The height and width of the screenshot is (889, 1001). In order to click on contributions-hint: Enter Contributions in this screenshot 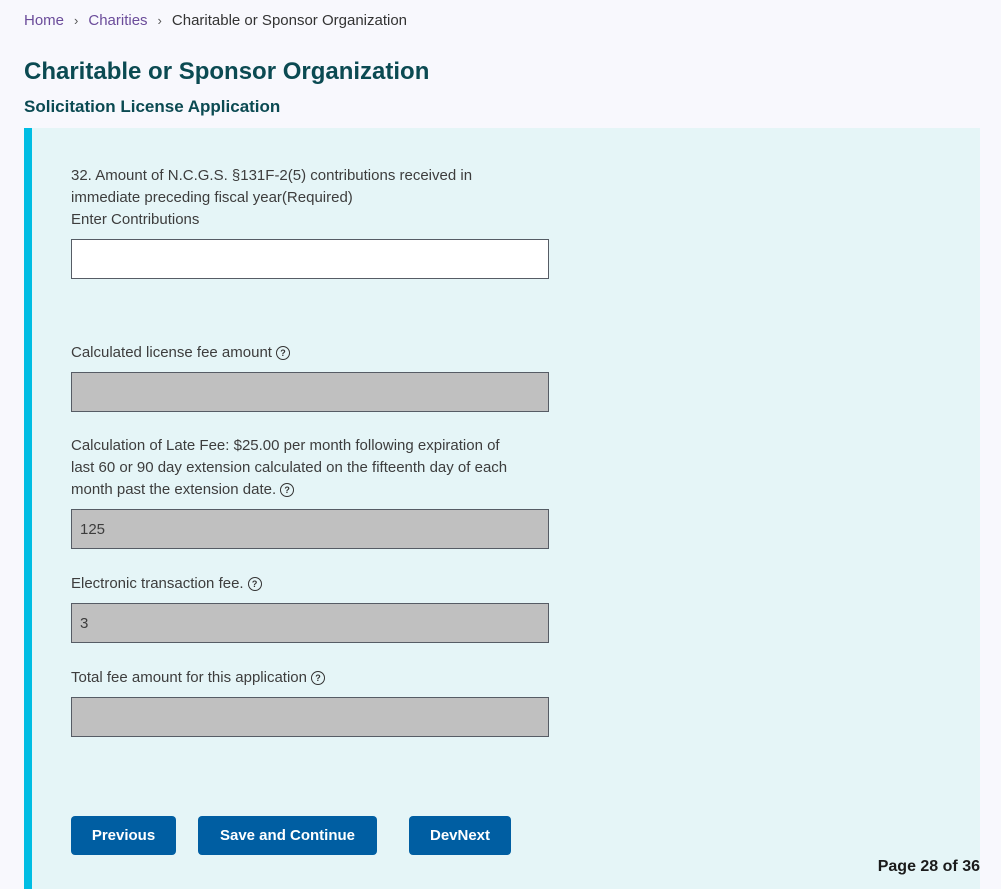, I will do `click(135, 219)`.